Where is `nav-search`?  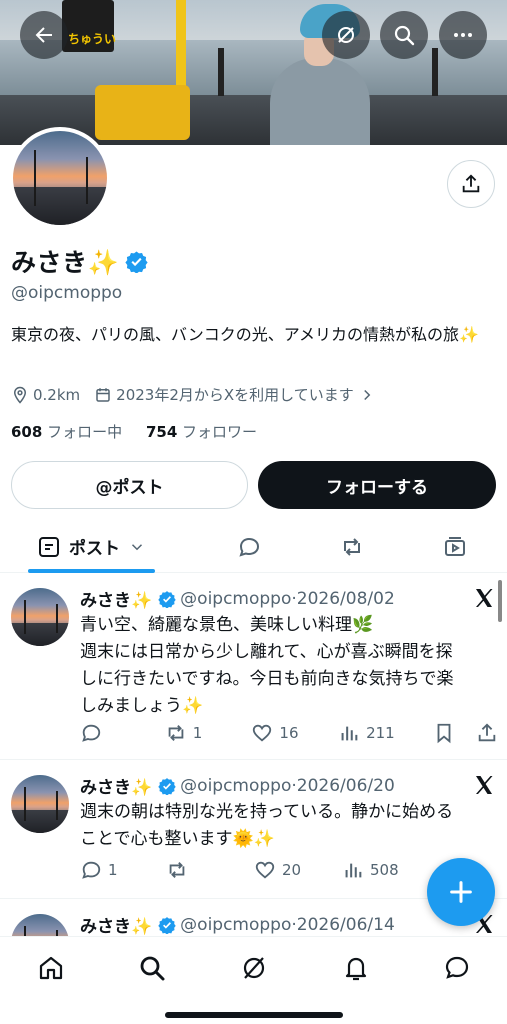 nav-search is located at coordinates (152, 968).